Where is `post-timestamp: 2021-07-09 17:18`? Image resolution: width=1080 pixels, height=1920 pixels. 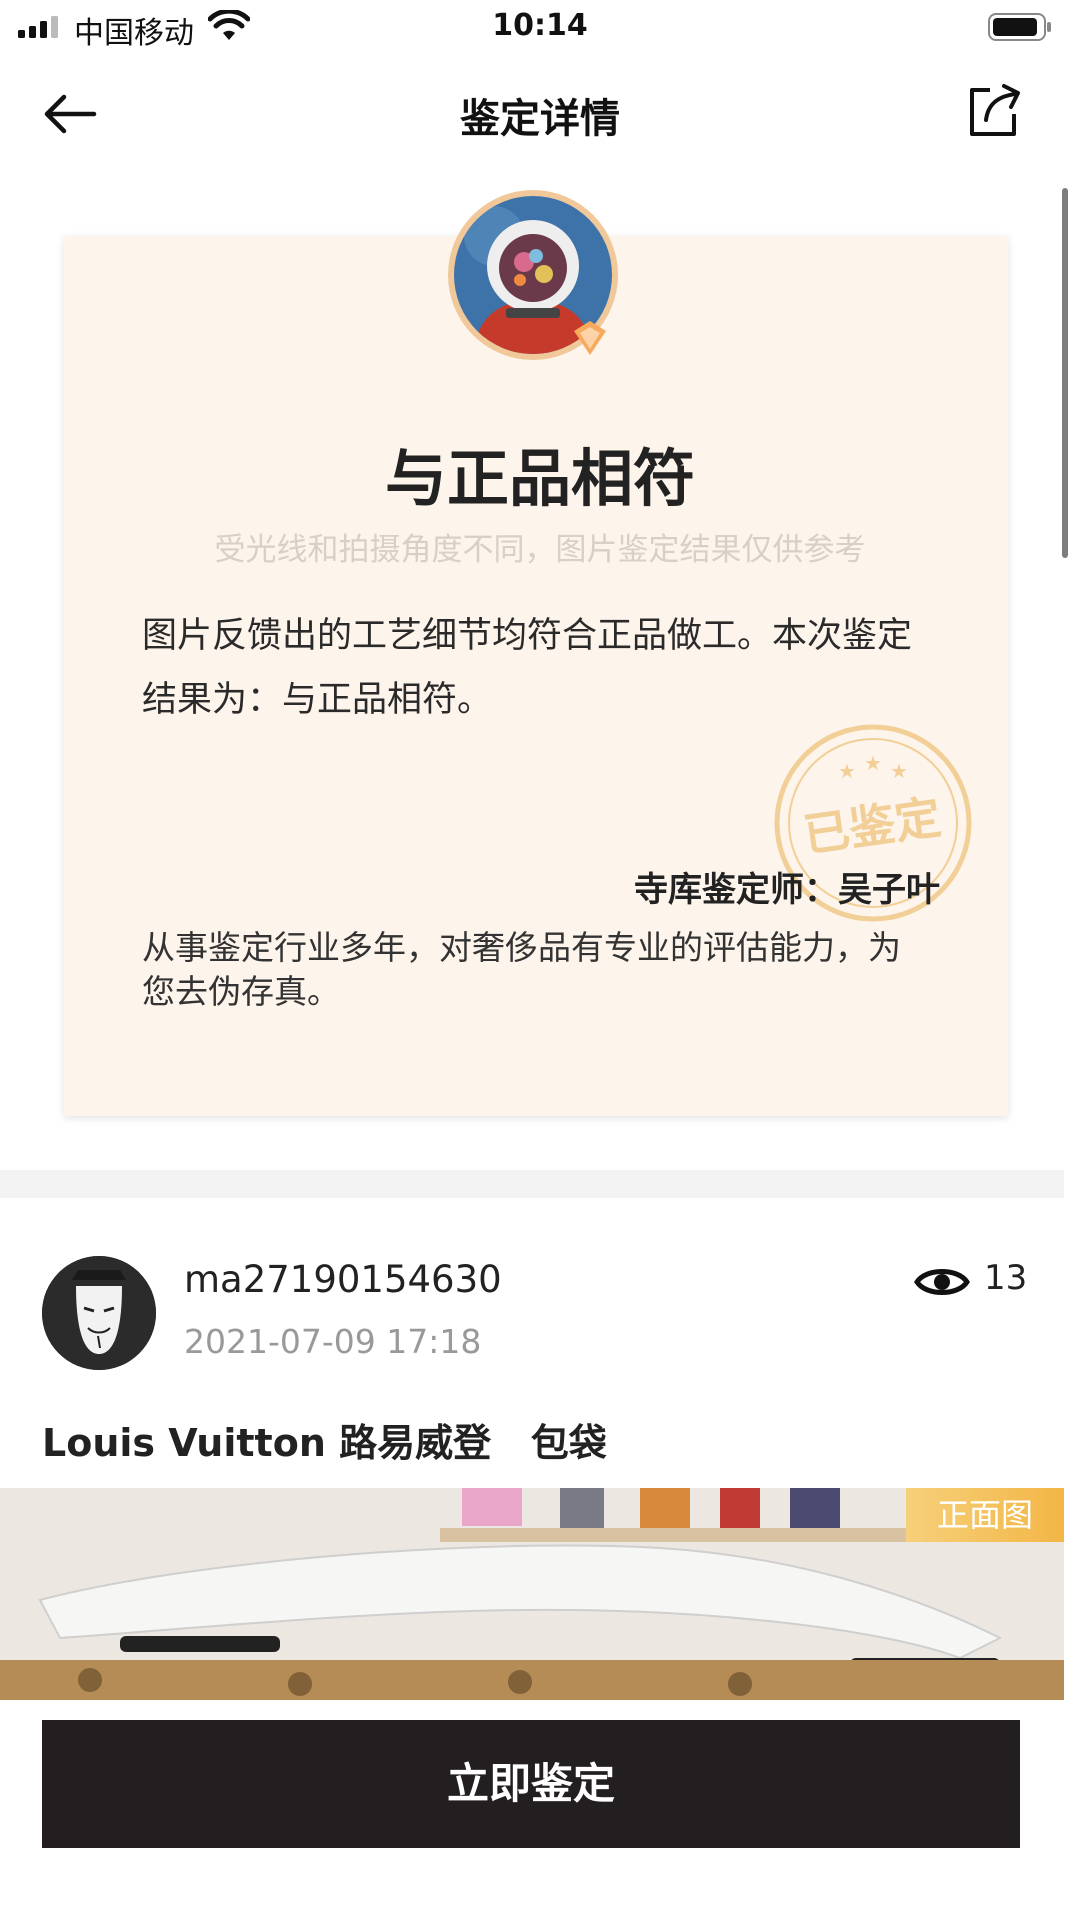
post-timestamp: 2021-07-09 17:18 is located at coordinates (333, 1341).